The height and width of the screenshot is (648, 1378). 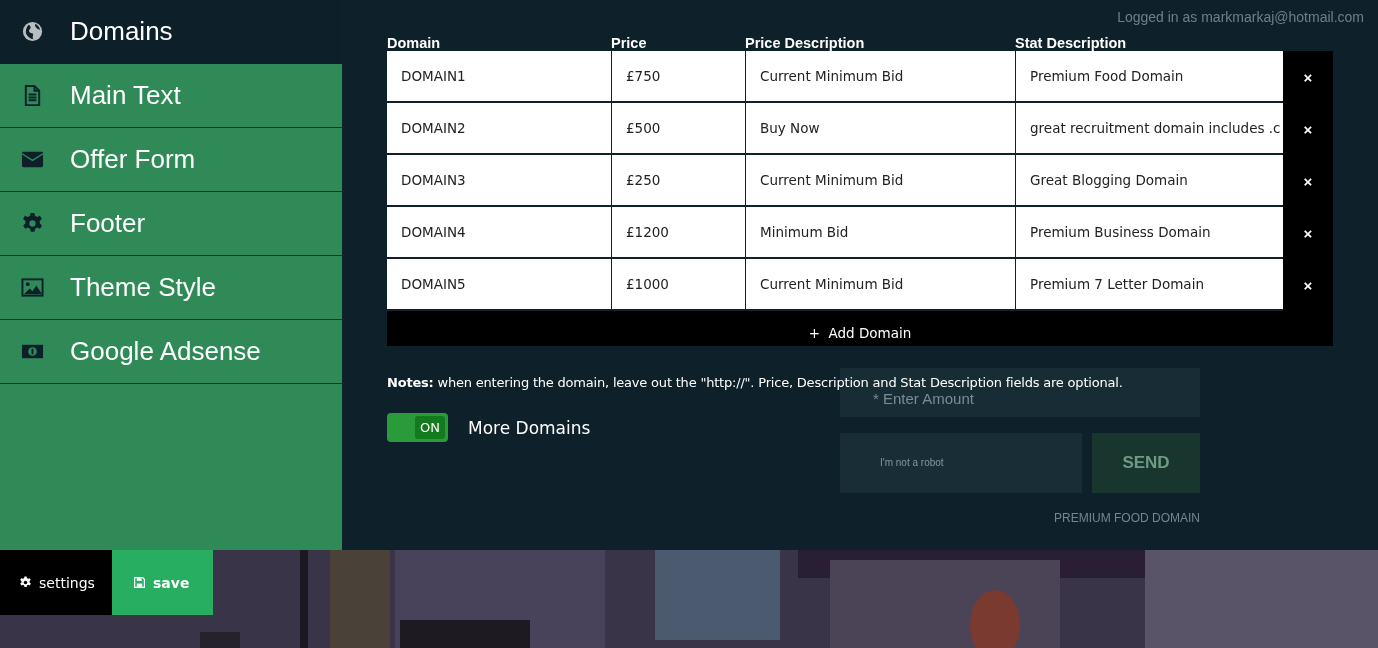 I want to click on sidebar-item: Offer Form, so click(x=171, y=160).